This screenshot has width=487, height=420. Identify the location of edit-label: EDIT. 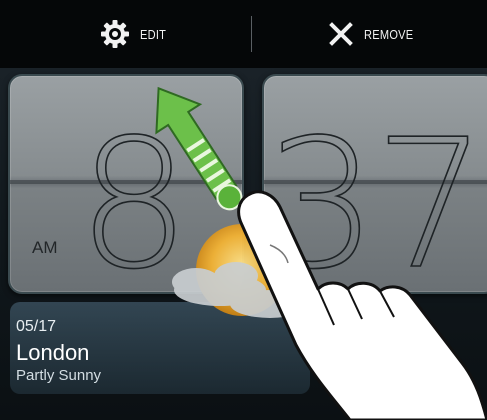
(153, 34).